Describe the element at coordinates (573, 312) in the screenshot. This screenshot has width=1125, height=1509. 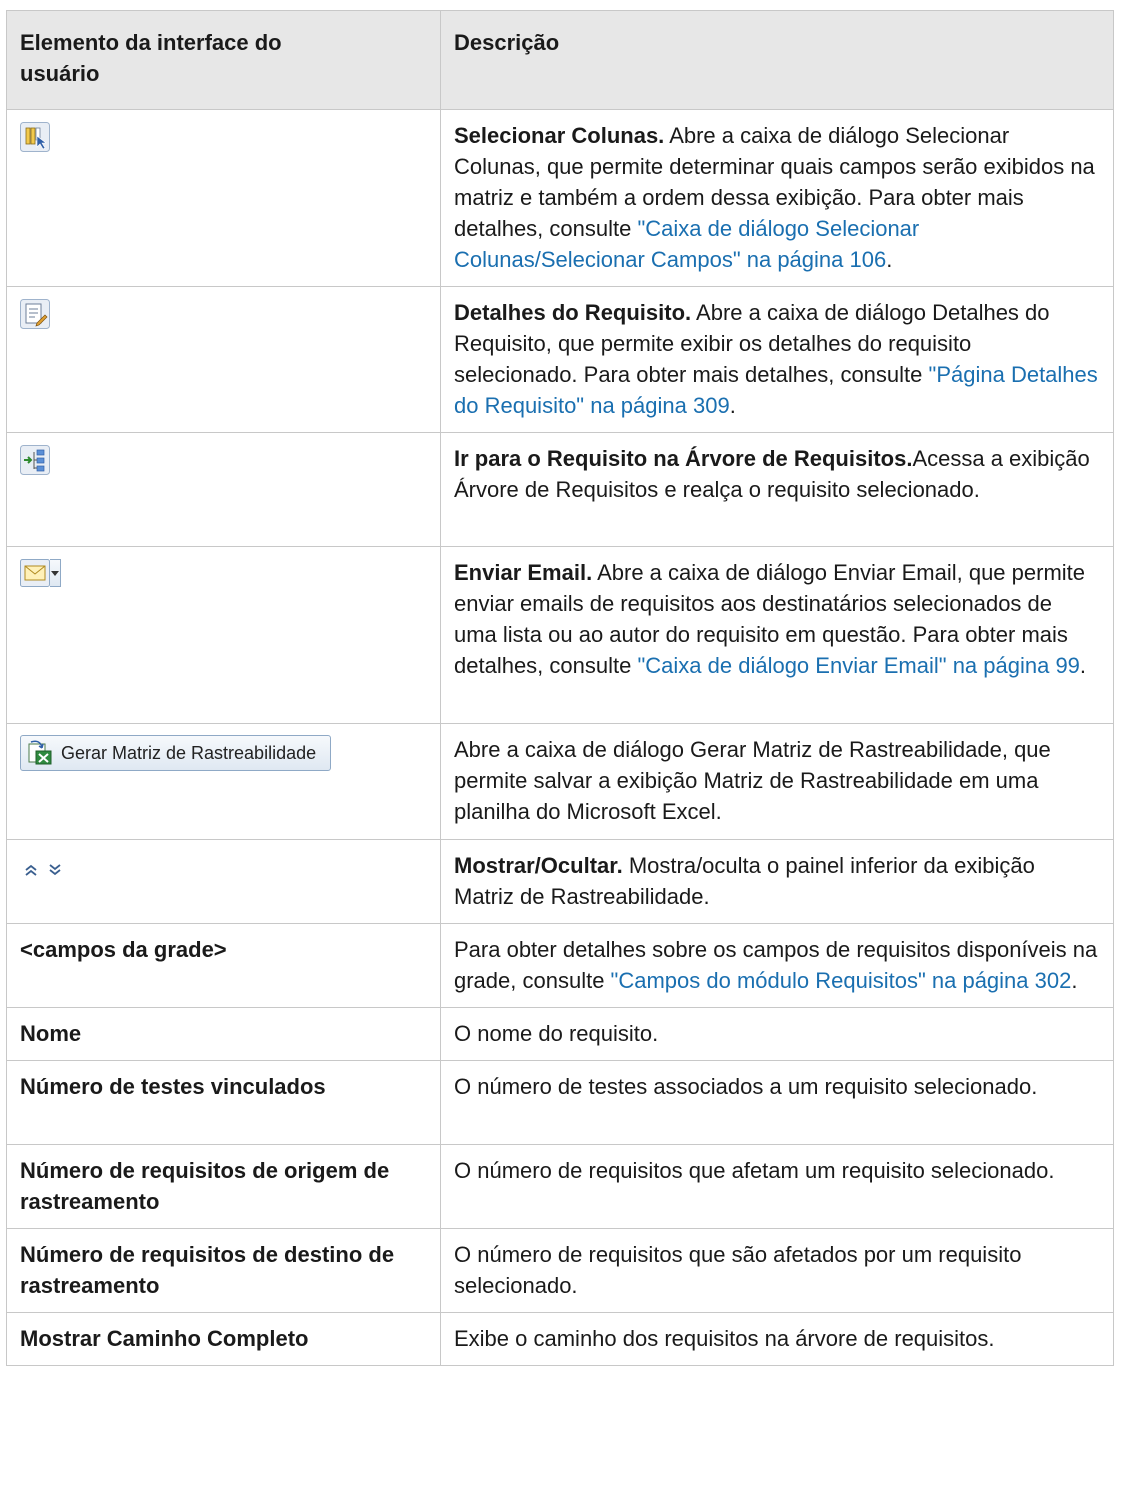
I see `item-title: Detalhes do Requisito.` at that location.